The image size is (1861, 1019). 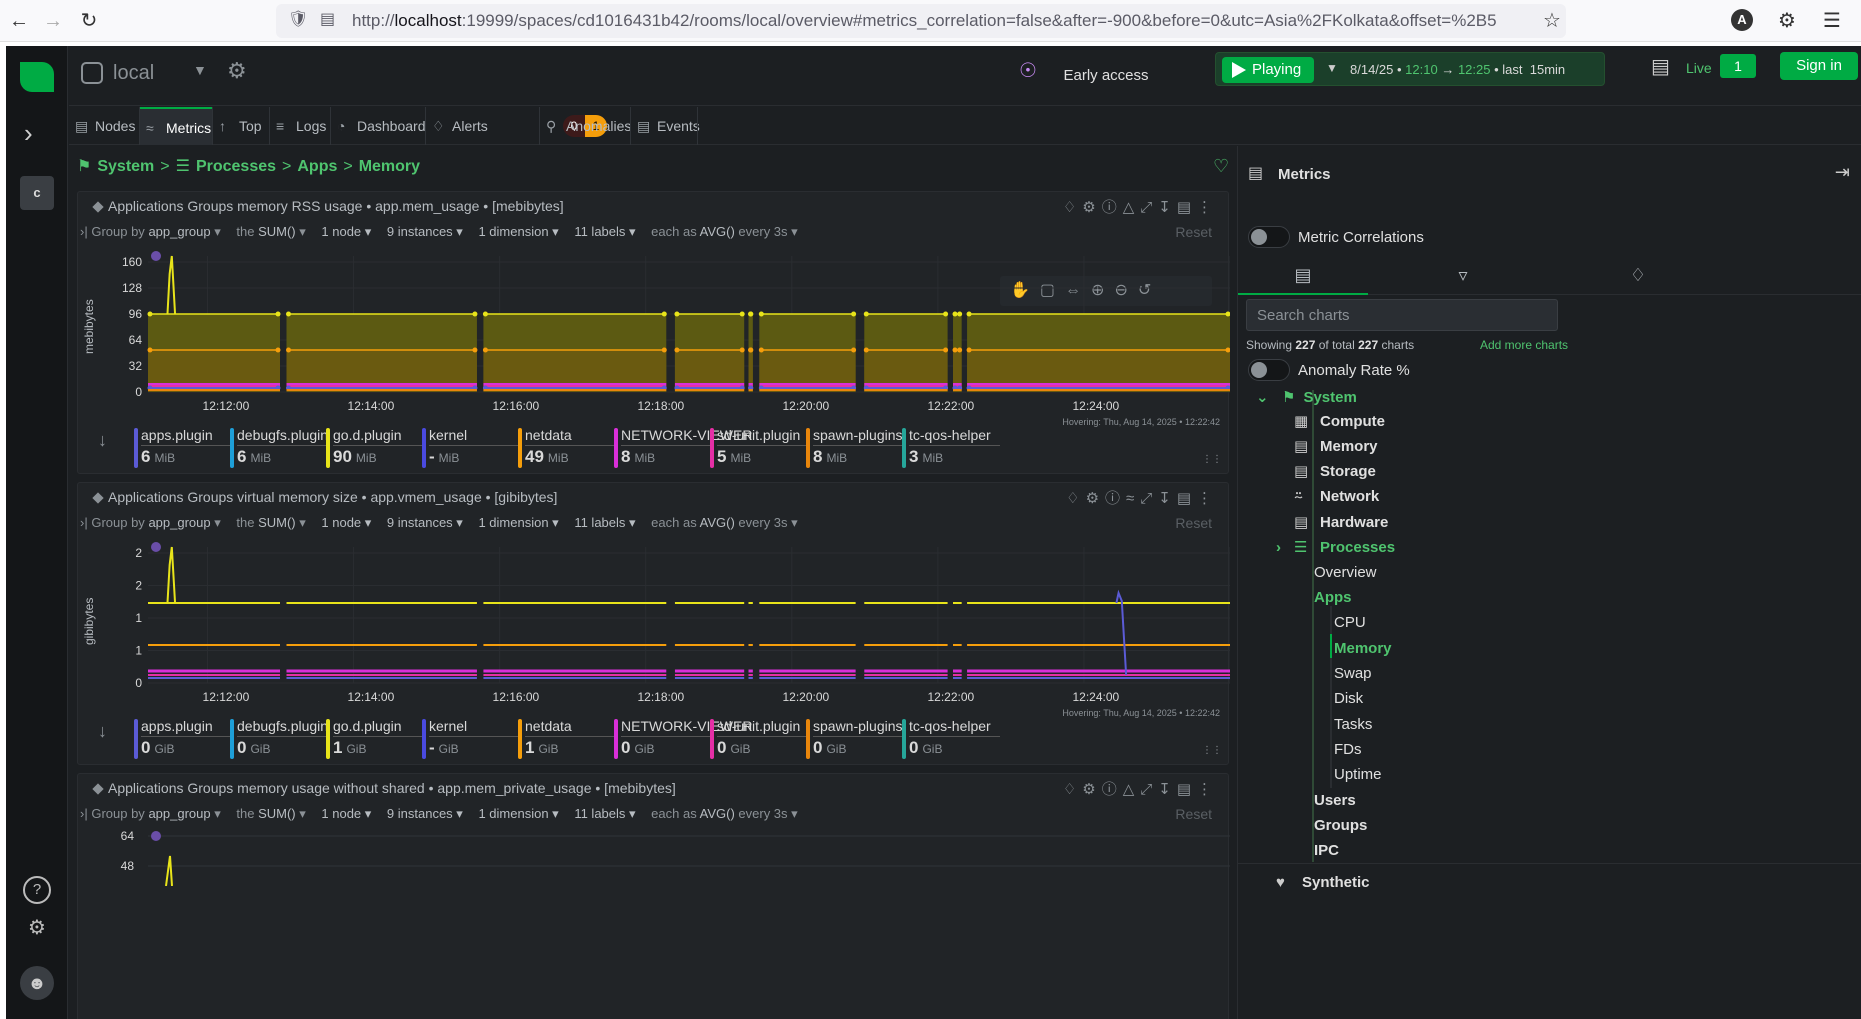 I want to click on tree-groups: Groups, so click(x=1340, y=825).